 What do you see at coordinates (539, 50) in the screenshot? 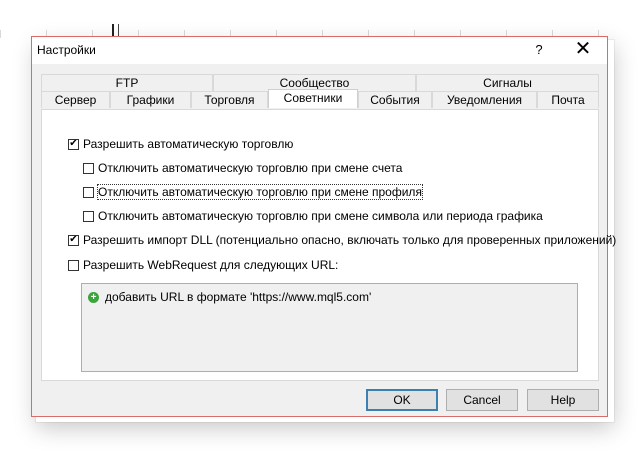
I see `titlebar-help-button: ?` at bounding box center [539, 50].